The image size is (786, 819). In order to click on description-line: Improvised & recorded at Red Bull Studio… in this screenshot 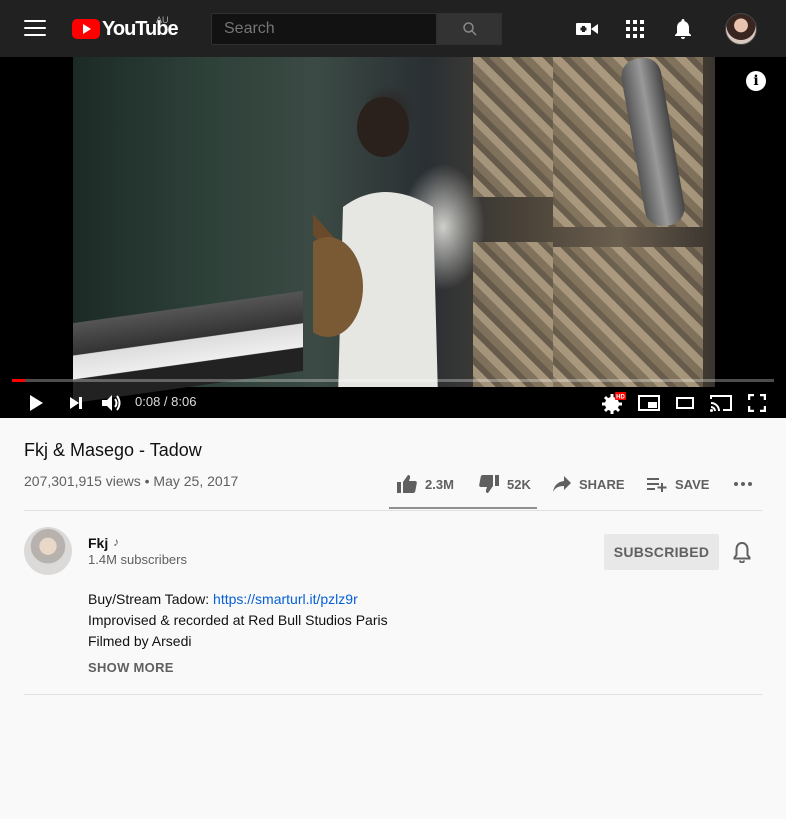, I will do `click(238, 620)`.